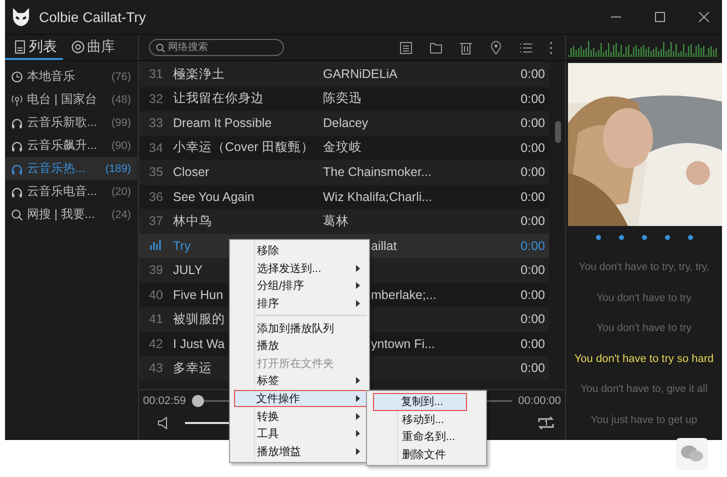  Describe the element at coordinates (121, 192) in the screenshot. I see `track-count: (20)` at that location.